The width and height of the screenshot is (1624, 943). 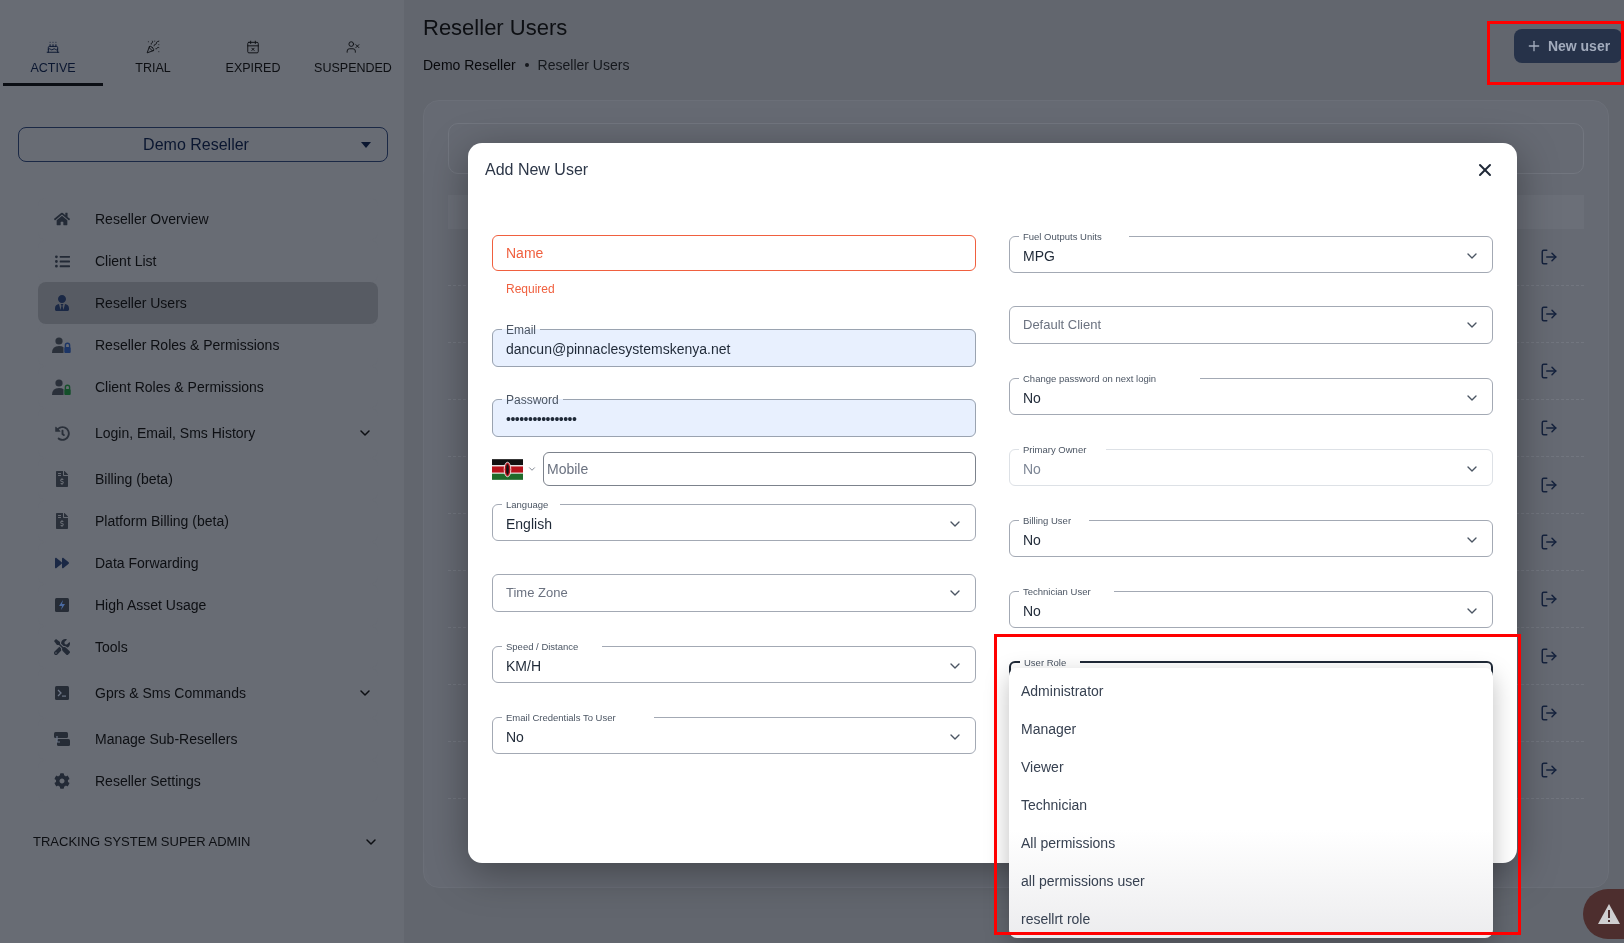 I want to click on password-field: Password ••••••••••••••••, so click(x=734, y=414).